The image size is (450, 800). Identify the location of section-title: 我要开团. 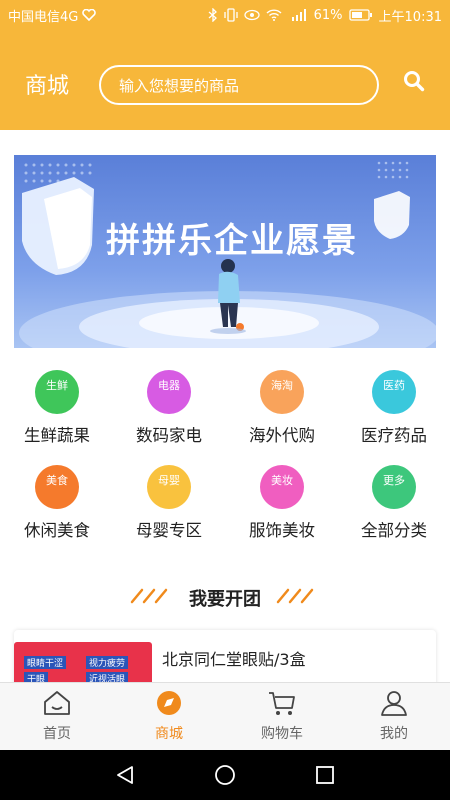
(225, 599).